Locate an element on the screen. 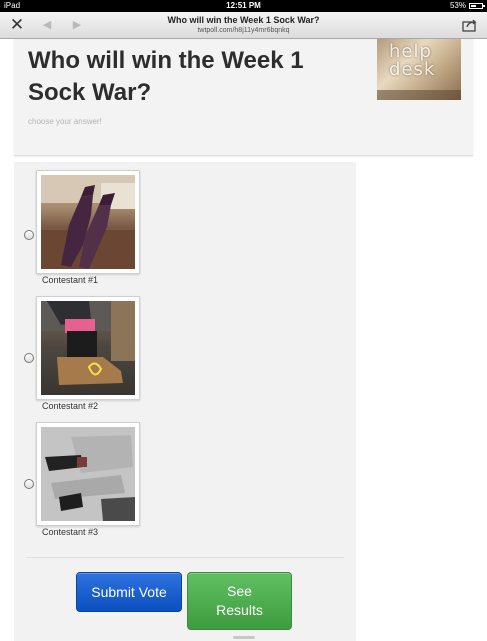 The image size is (487, 641). help-desk-logo: help desk is located at coordinates (419, 69).